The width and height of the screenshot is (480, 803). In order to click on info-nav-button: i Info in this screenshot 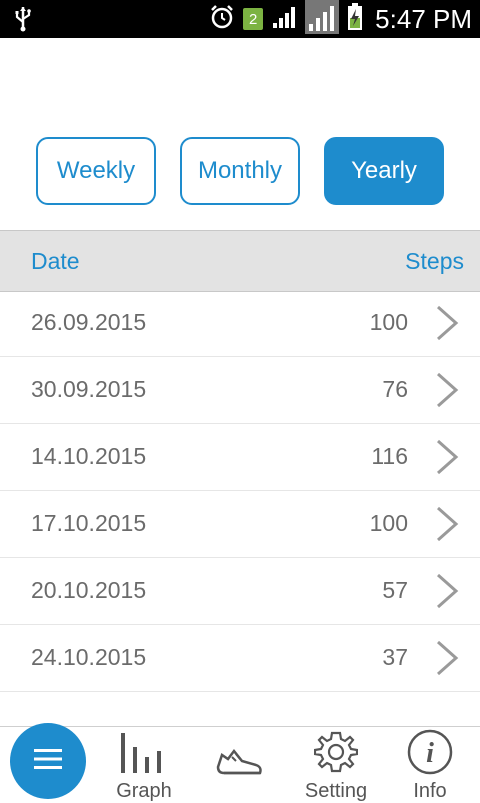, I will do `click(430, 764)`.